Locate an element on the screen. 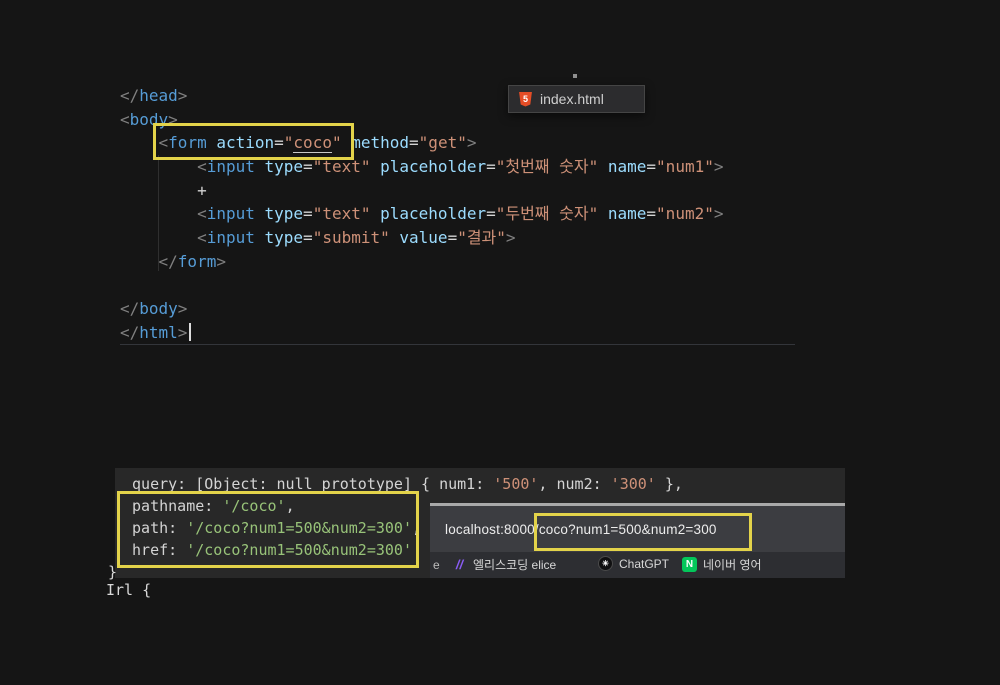 This screenshot has width=1000, height=685. bookmark-label: 엘리스코딩 elice is located at coordinates (515, 565).